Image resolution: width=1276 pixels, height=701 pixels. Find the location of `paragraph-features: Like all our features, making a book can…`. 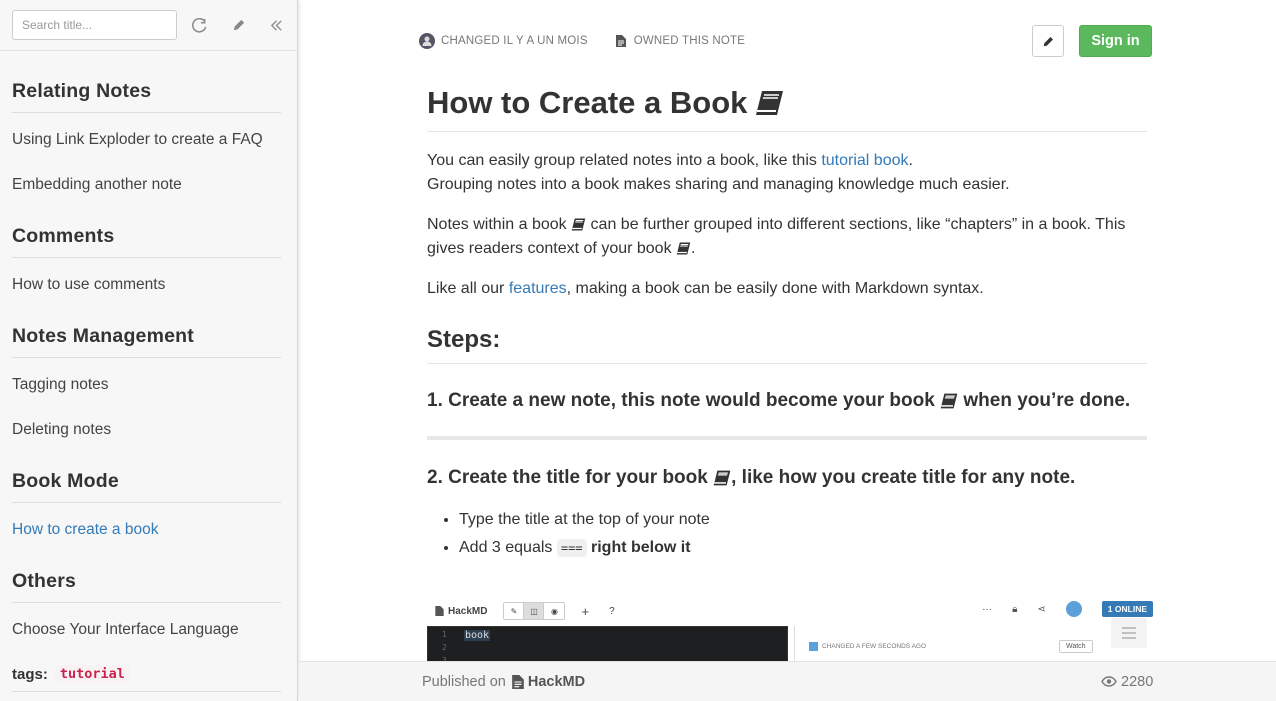

paragraph-features: Like all our features, making a book can… is located at coordinates (787, 289).